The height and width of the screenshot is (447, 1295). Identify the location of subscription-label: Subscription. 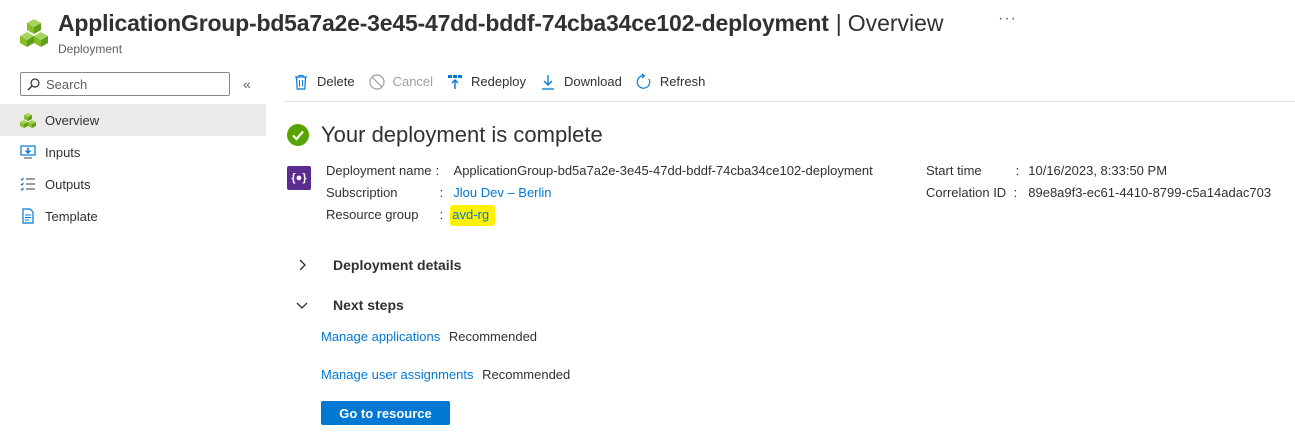
(362, 192).